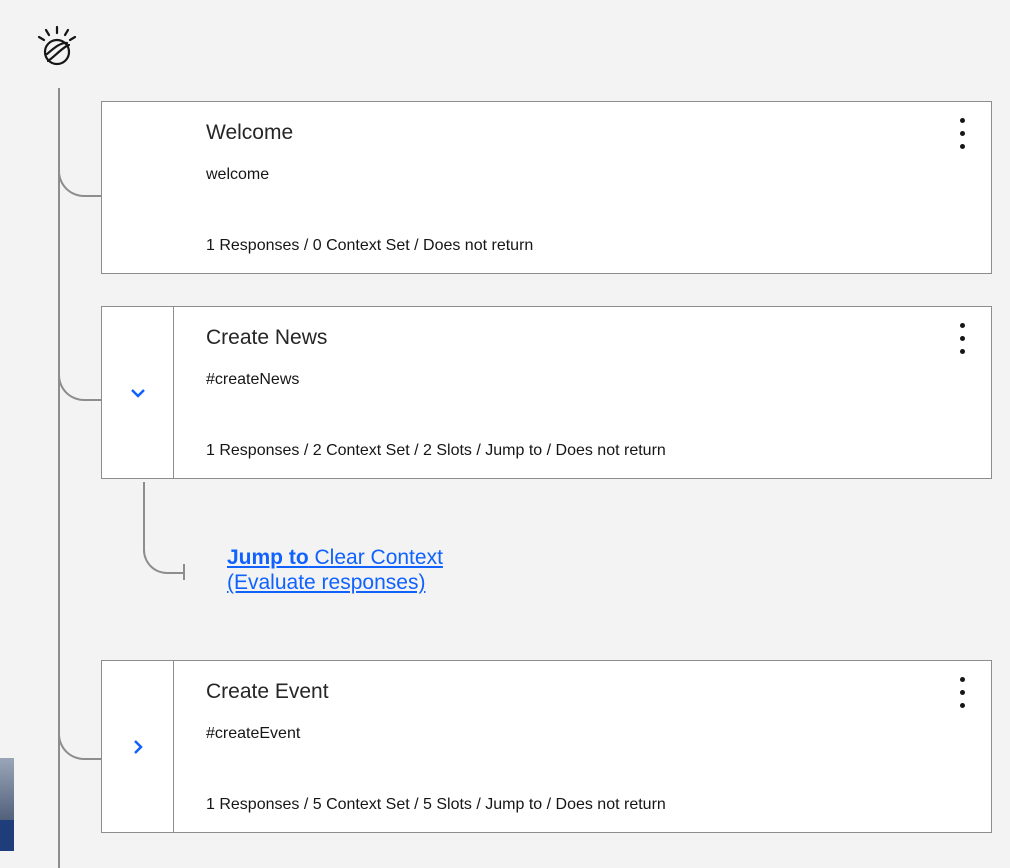 This screenshot has height=868, width=1010. I want to click on chevron-right-icon, so click(138, 746).